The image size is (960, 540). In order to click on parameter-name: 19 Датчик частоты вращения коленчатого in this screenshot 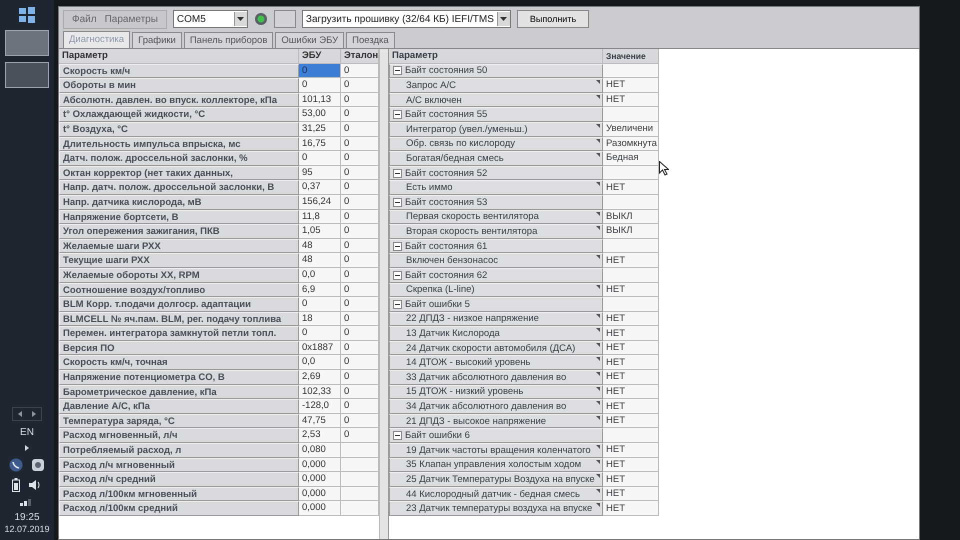, I will do `click(496, 450)`.